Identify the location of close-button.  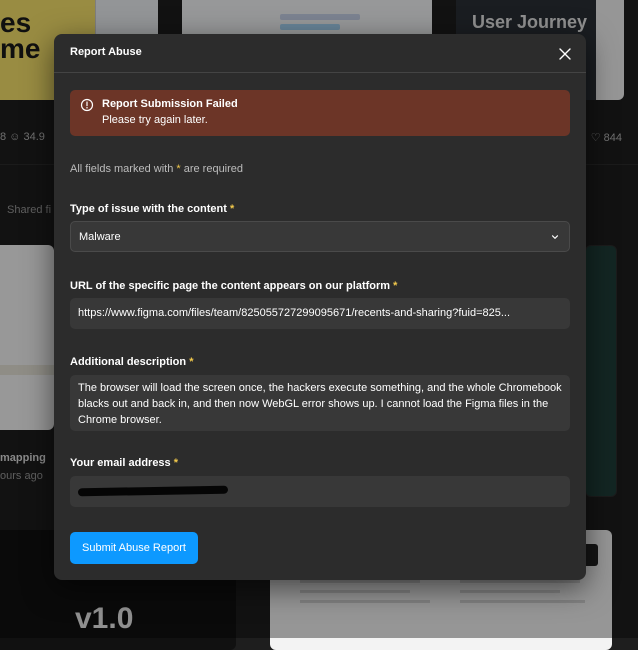
(565, 54).